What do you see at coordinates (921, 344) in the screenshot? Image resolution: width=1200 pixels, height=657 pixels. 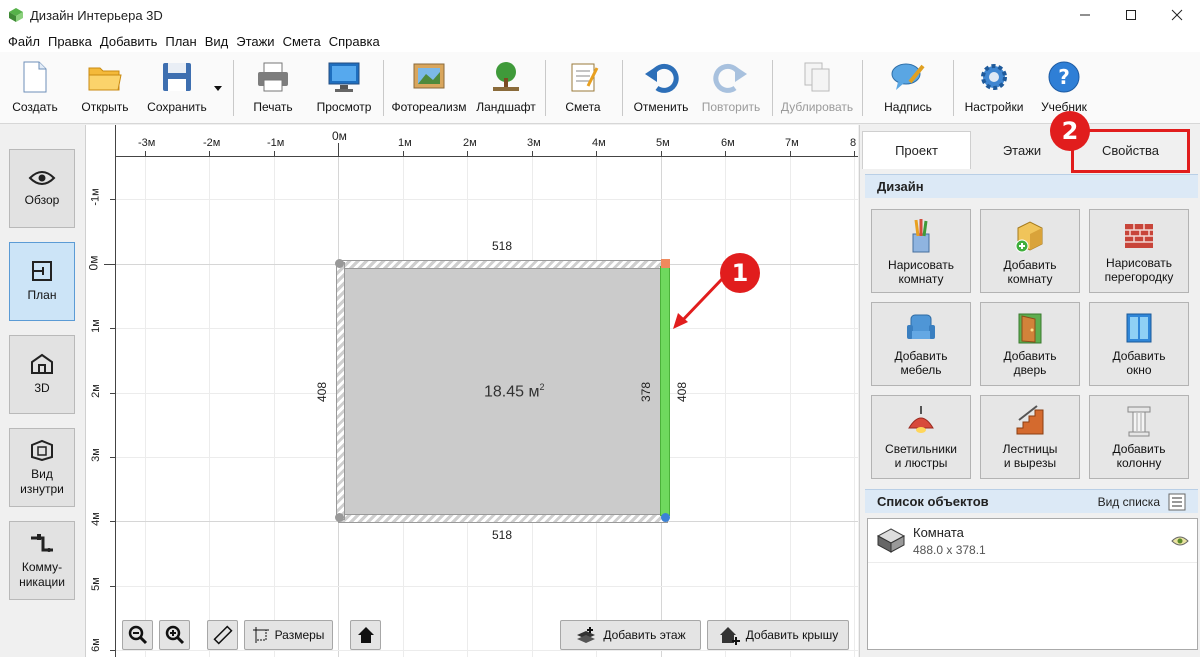 I see `add-furniture-button: Добавить мебель` at bounding box center [921, 344].